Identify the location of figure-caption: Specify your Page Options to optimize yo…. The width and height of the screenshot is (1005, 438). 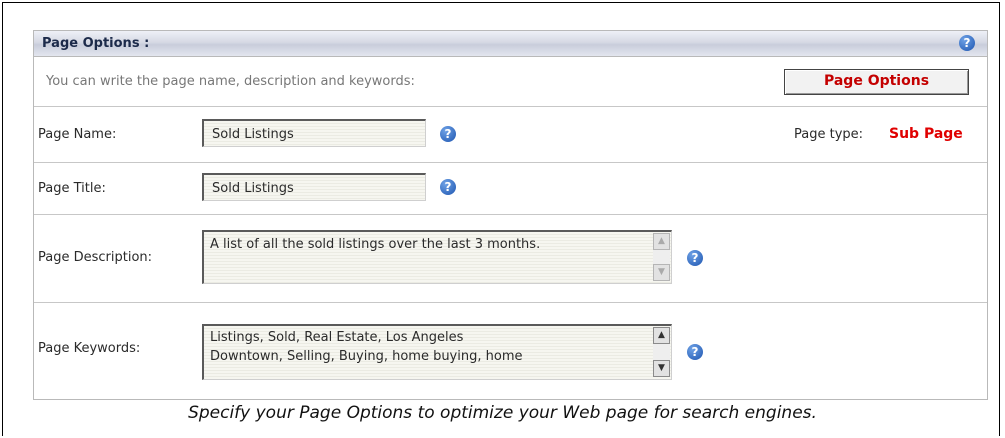
(502, 413).